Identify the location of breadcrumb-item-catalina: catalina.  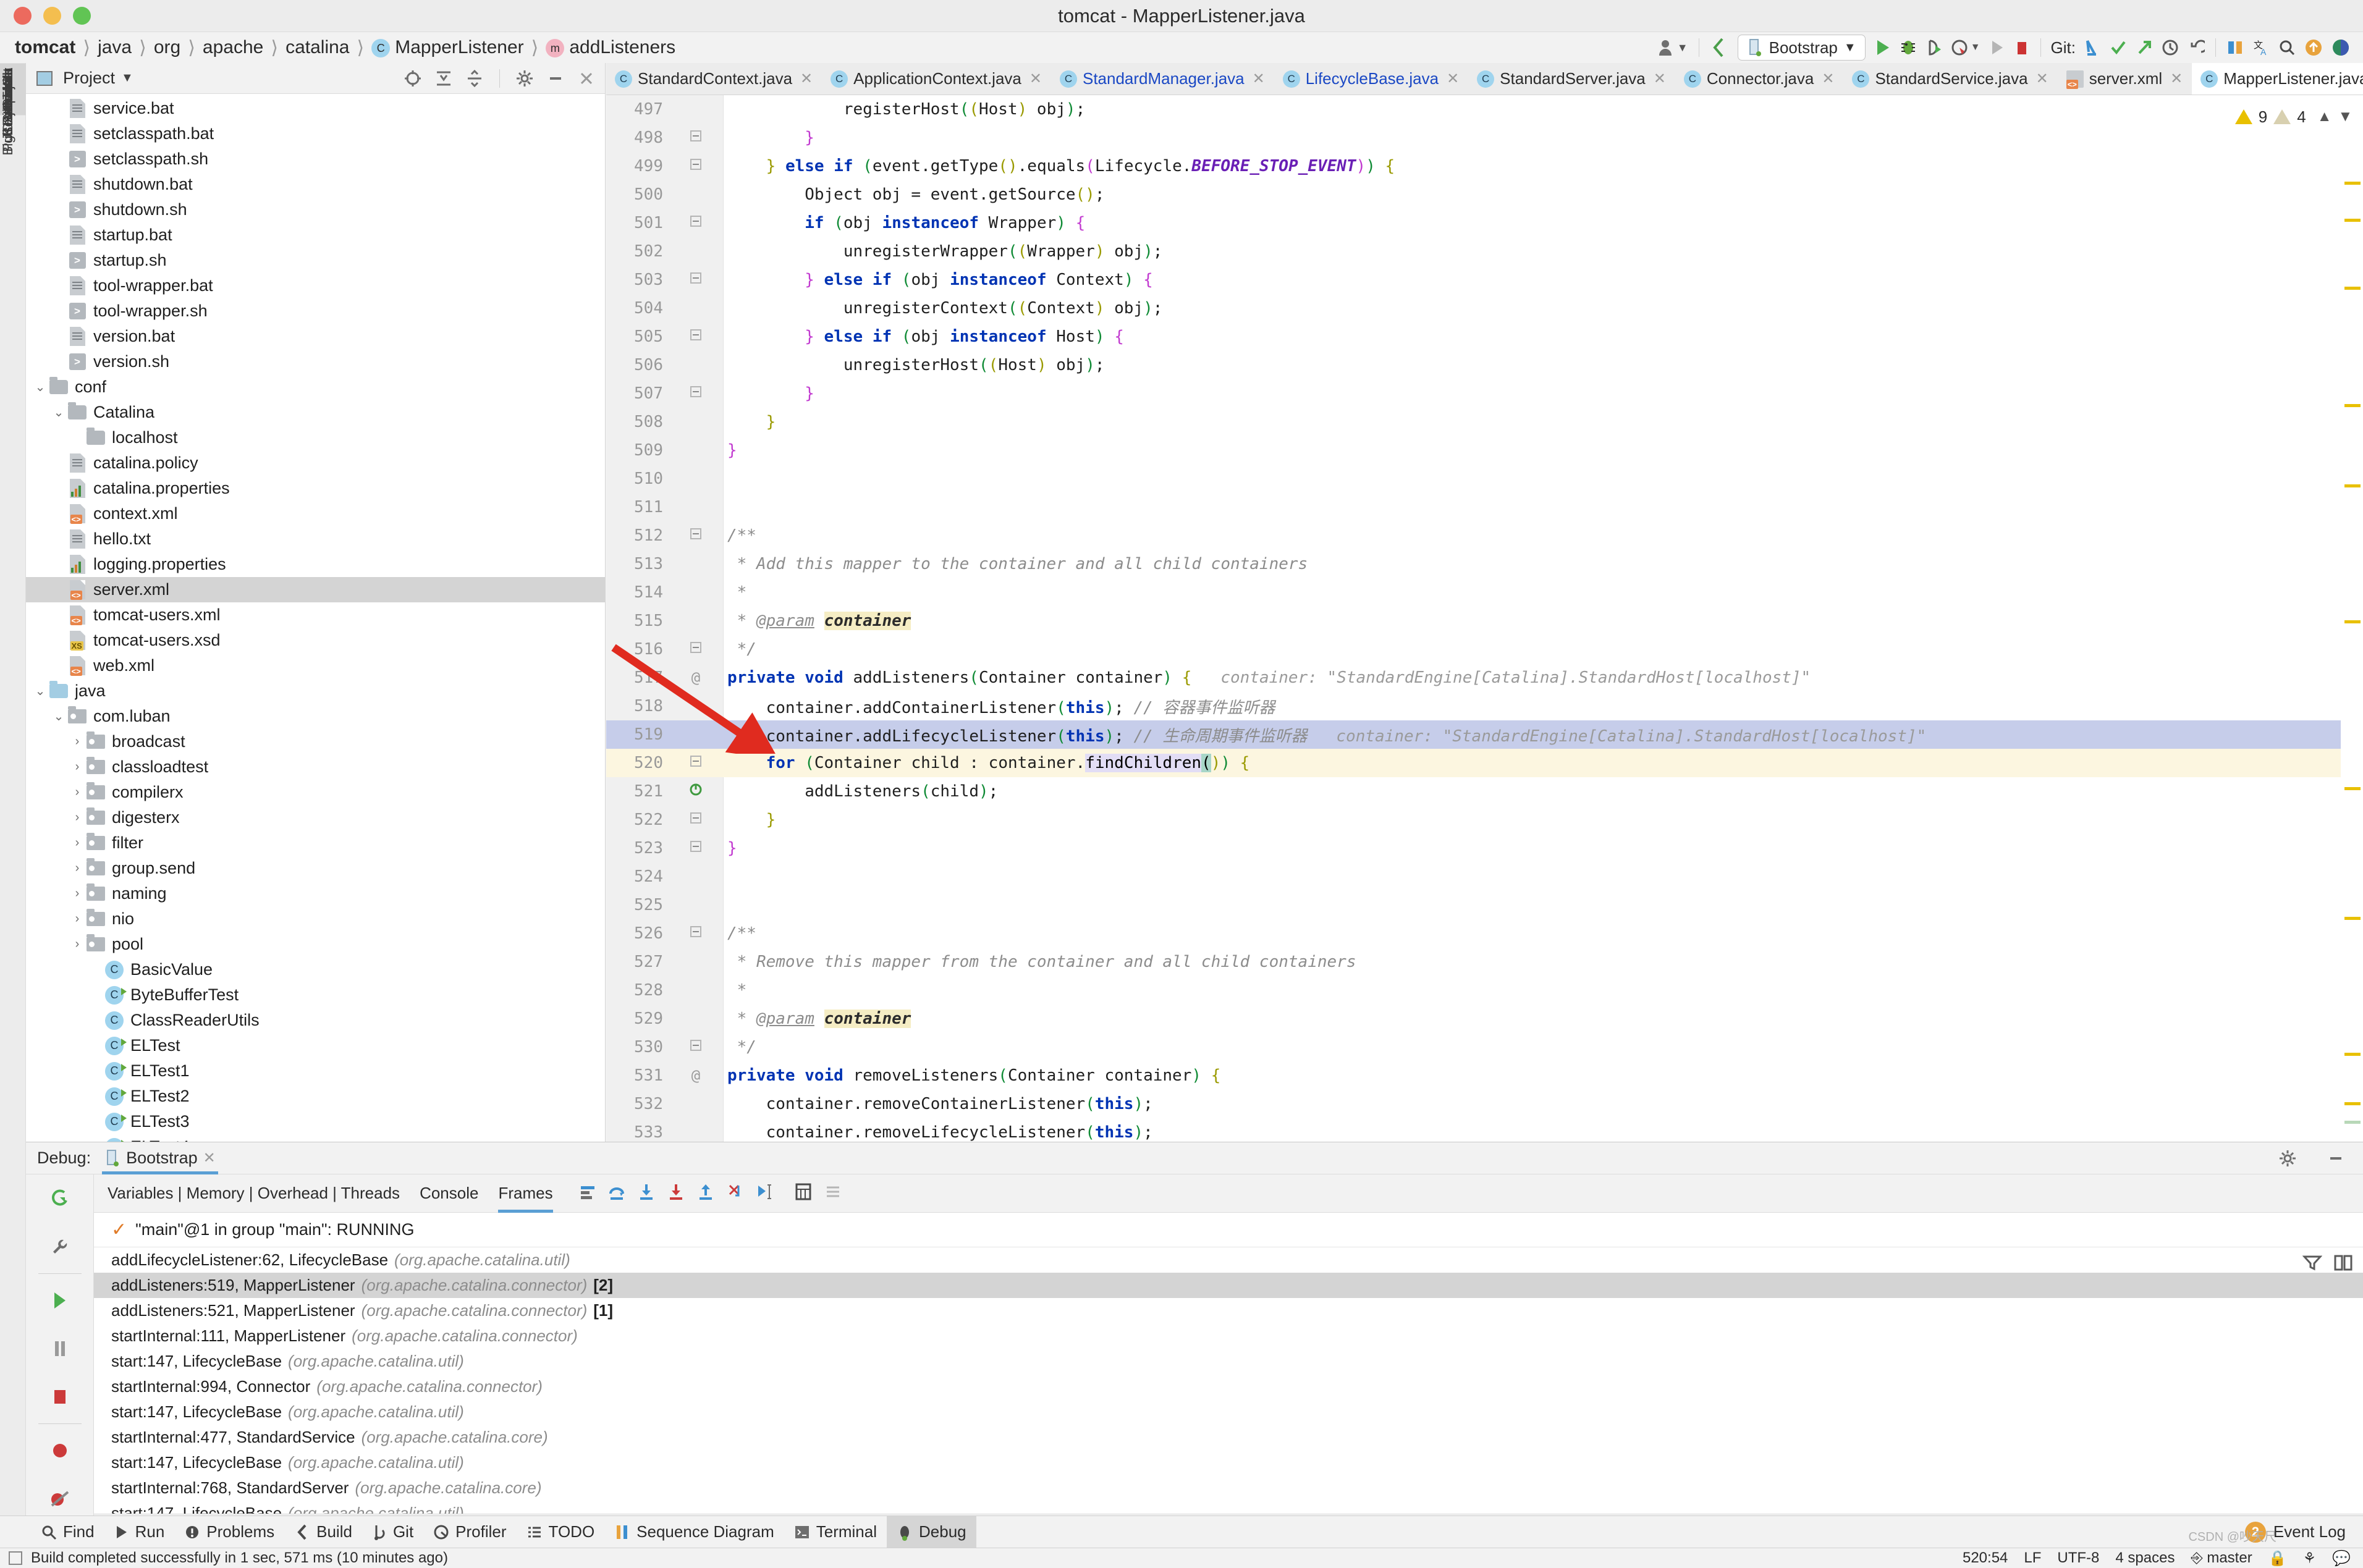
(317, 47).